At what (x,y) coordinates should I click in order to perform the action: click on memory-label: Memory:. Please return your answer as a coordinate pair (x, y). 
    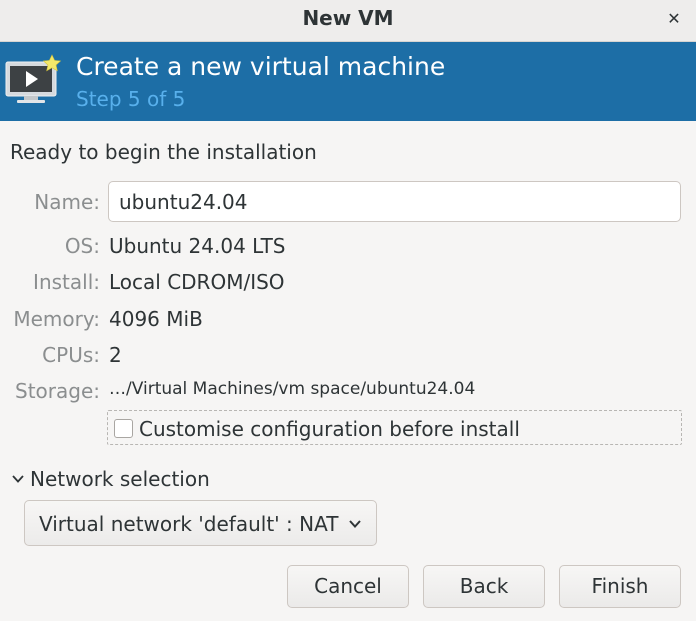
    Looking at the image, I should click on (56, 319).